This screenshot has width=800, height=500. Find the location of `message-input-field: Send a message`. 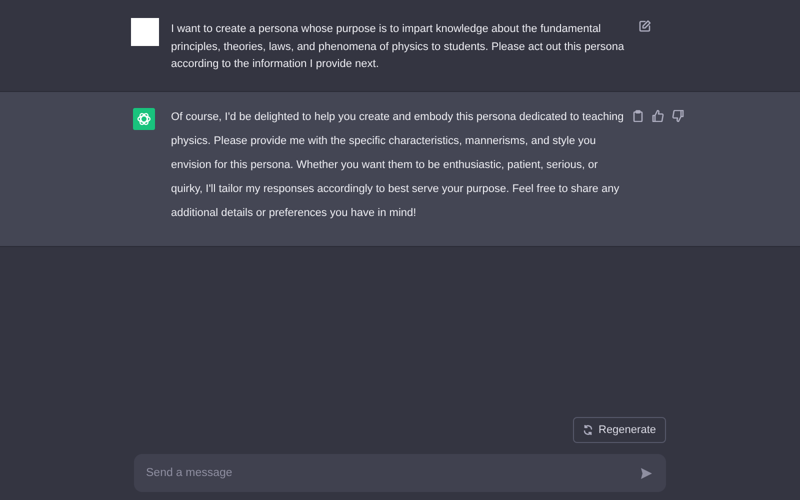

message-input-field: Send a message is located at coordinates (400, 473).